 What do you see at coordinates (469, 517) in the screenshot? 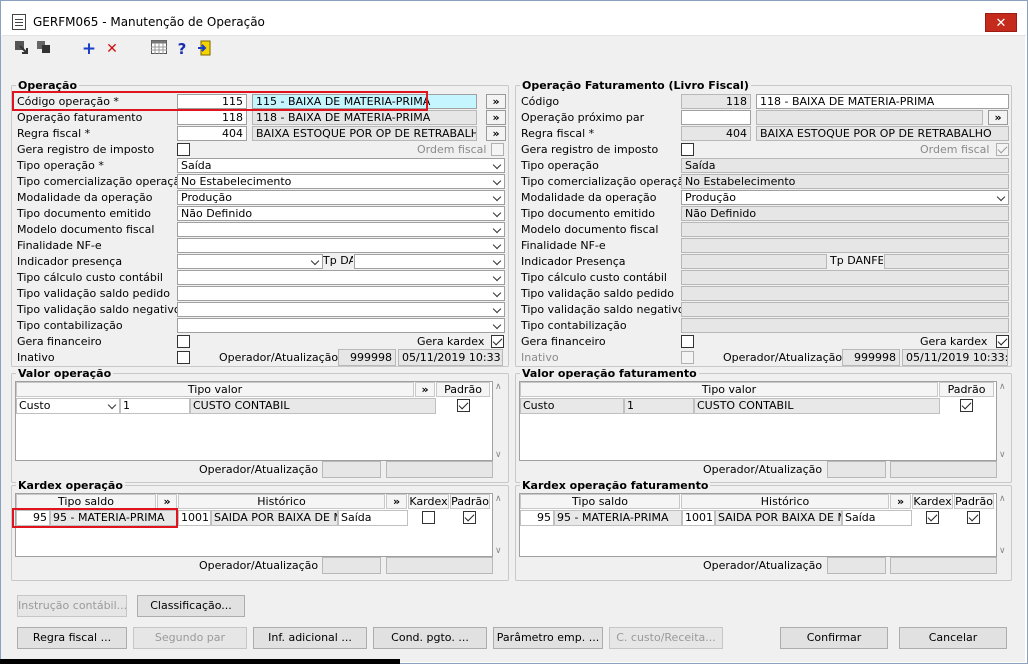
I see `kardex-padrao-checkbox` at bounding box center [469, 517].